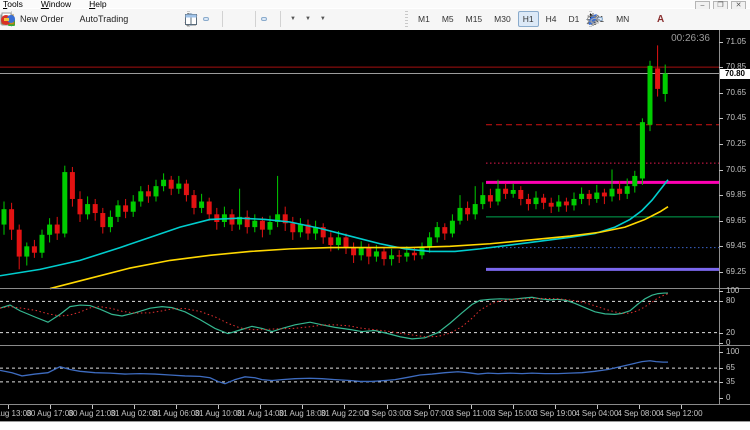 Image resolution: width=750 pixels, height=430 pixels. I want to click on menu-item-help: Help, so click(97, 4).